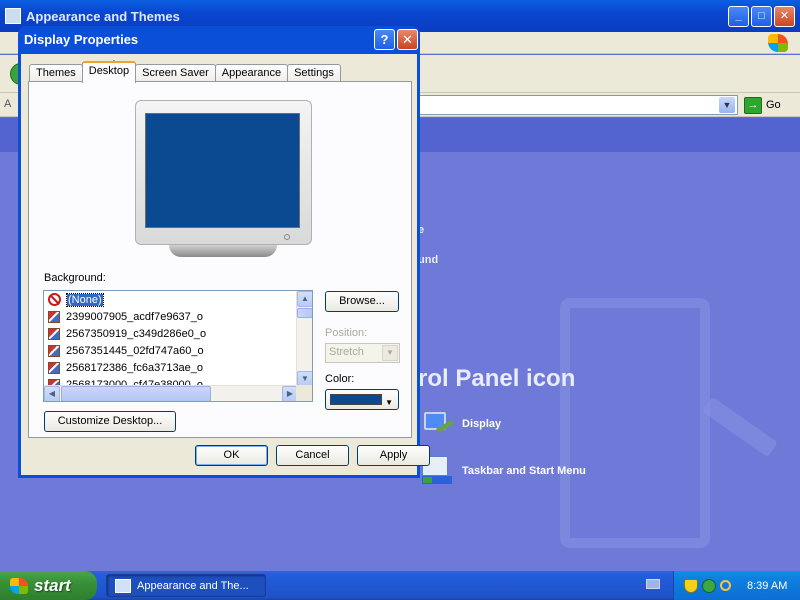 Image resolution: width=800 pixels, height=600 pixels. Describe the element at coordinates (52, 585) in the screenshot. I see `start-label: start` at that location.